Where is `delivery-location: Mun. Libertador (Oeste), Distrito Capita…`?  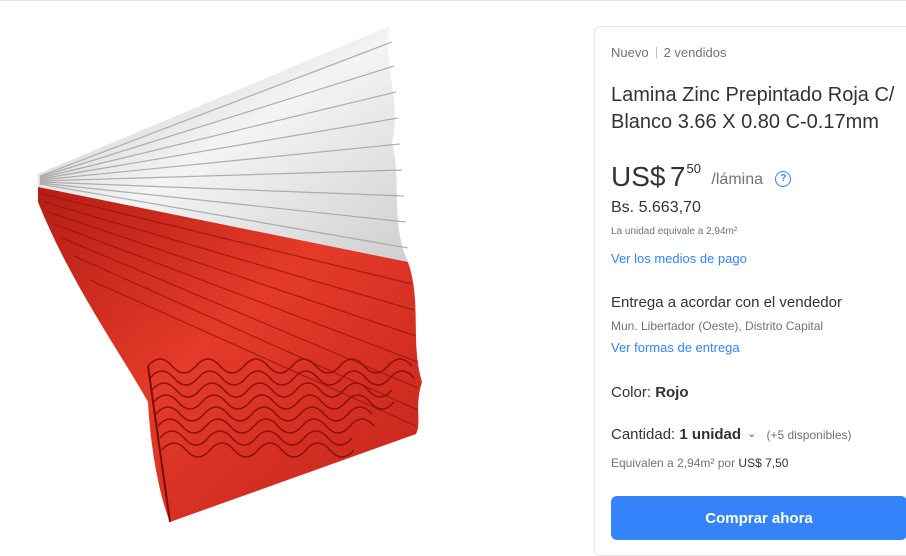
delivery-location: Mun. Libertador (Oeste), Distrito Capita… is located at coordinates (717, 326).